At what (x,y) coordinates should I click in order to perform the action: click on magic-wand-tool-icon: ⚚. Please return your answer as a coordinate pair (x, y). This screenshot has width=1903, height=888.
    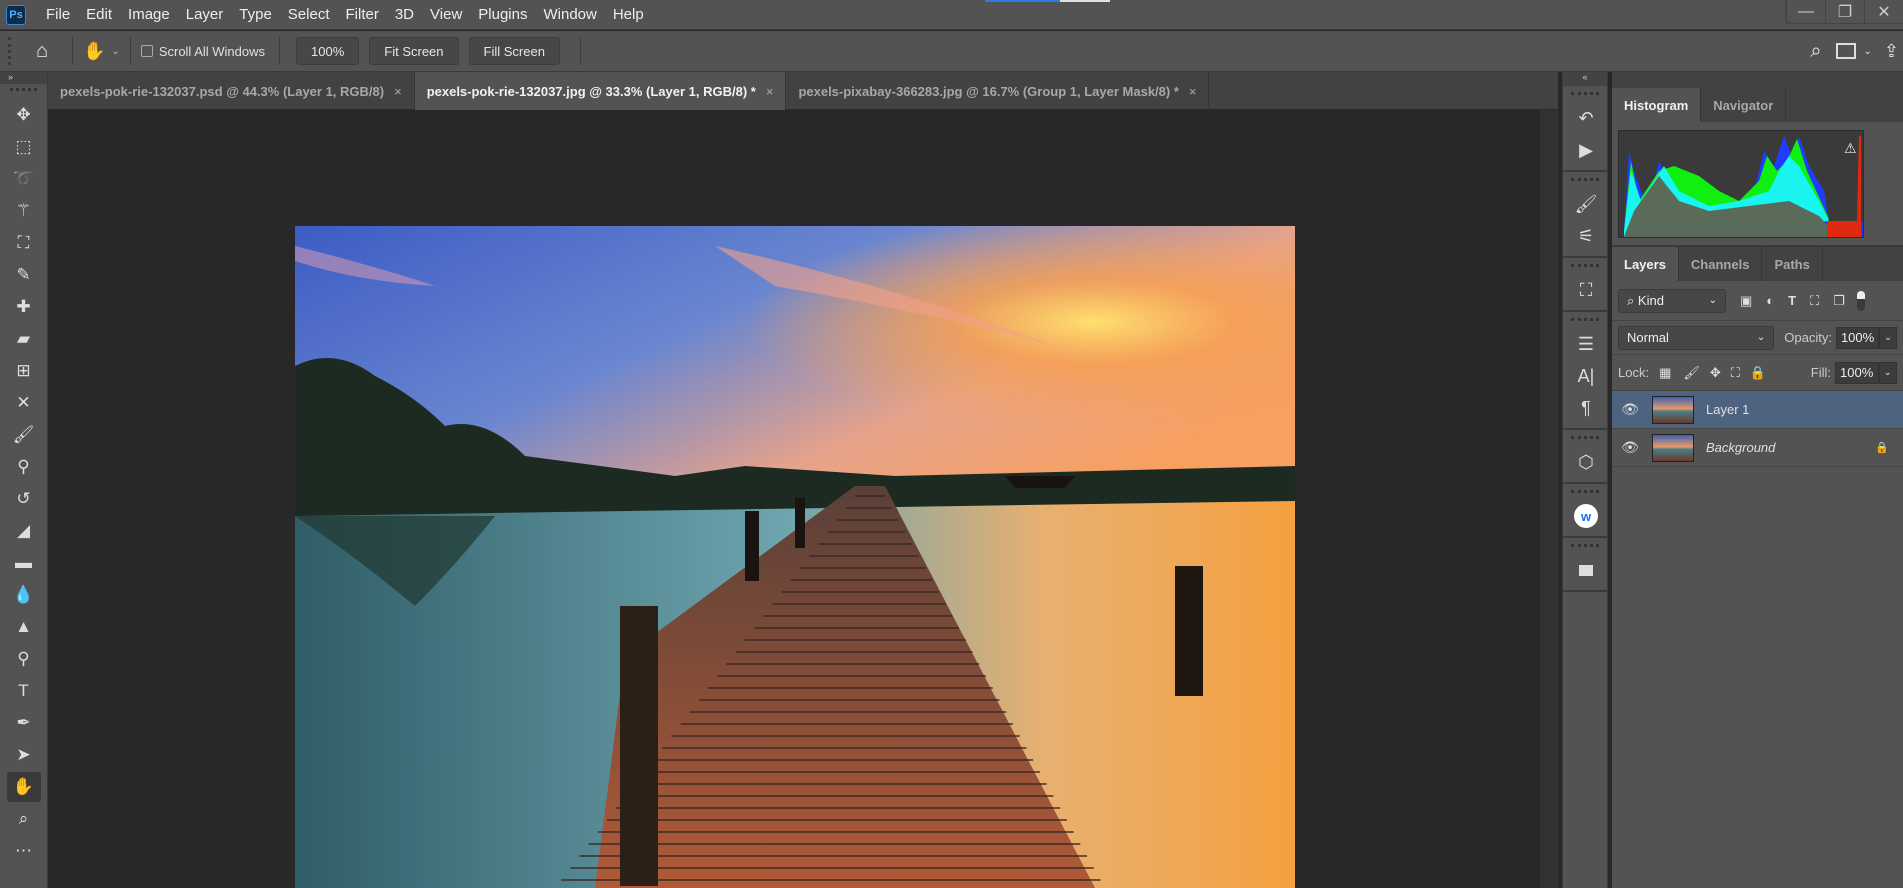
    Looking at the image, I should click on (24, 211).